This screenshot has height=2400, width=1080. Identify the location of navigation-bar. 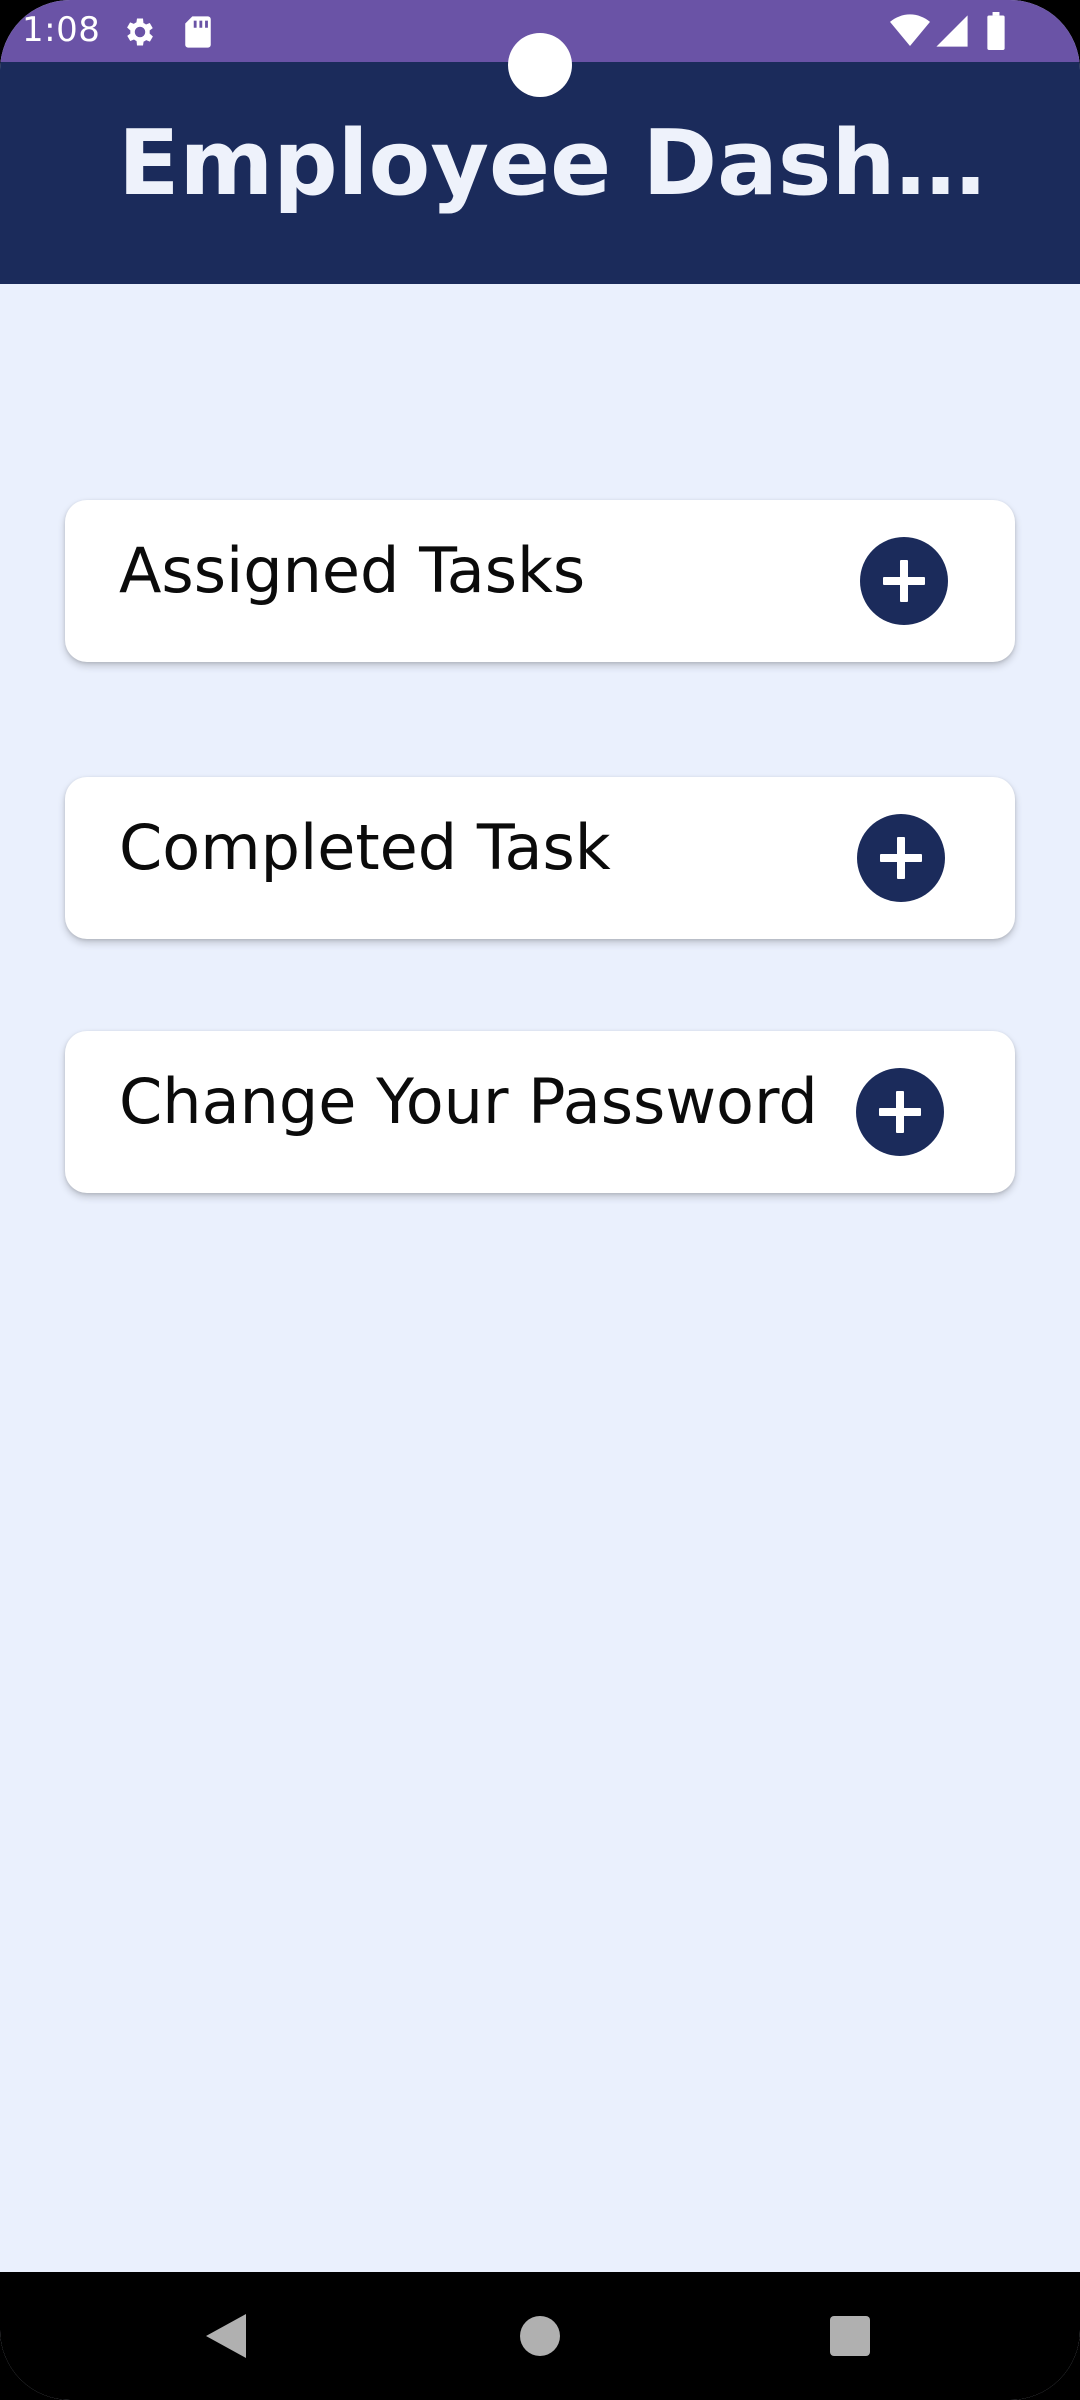
(540, 2336).